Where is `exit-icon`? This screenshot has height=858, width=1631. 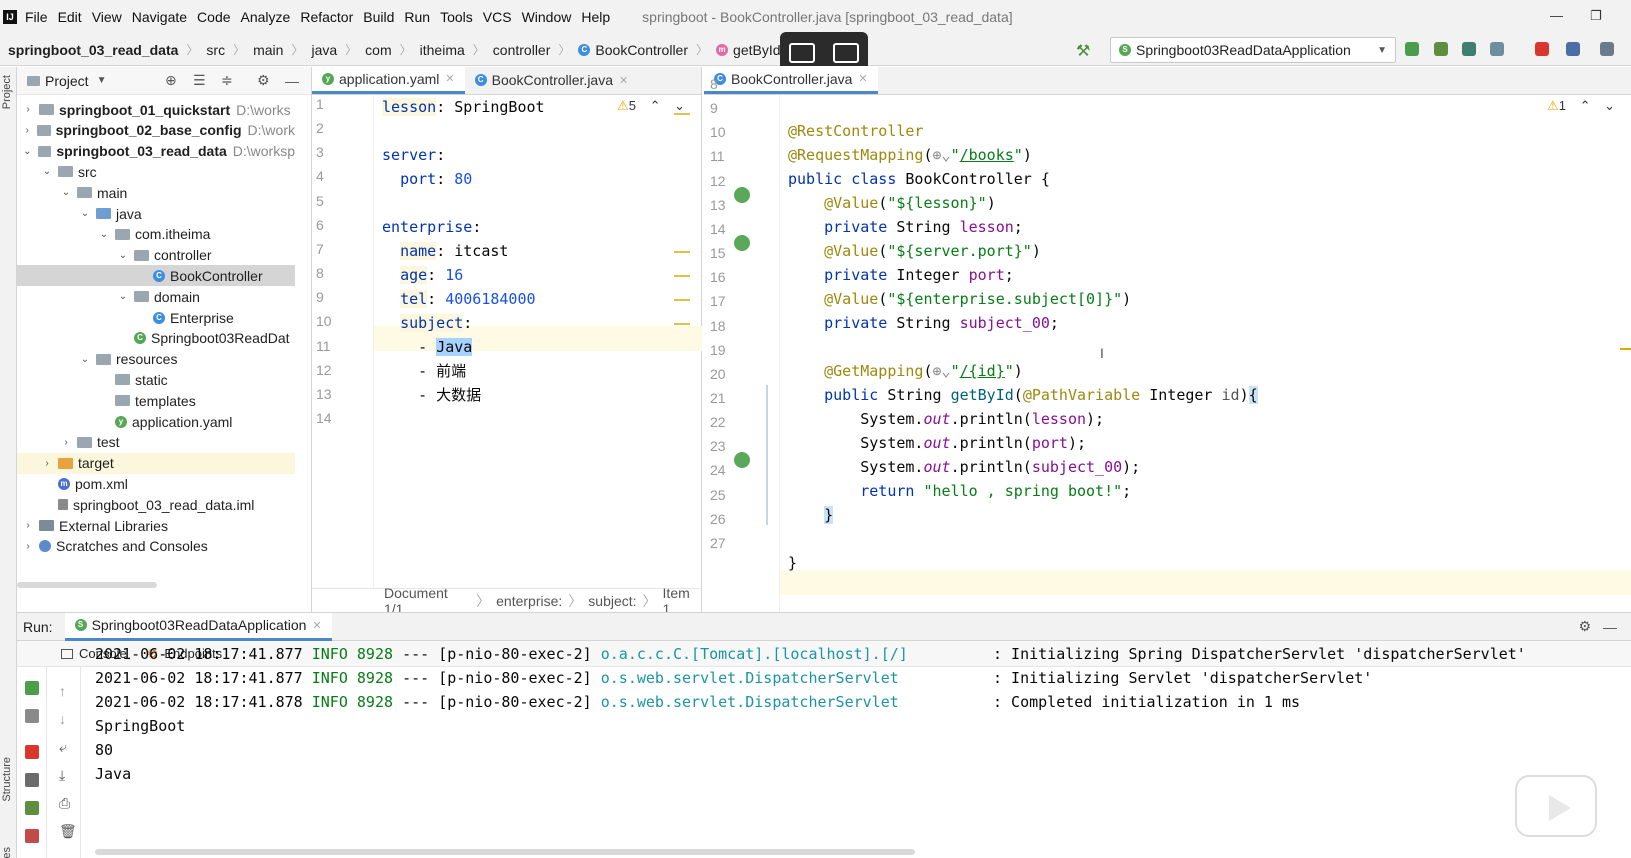
exit-icon is located at coordinates (32, 836).